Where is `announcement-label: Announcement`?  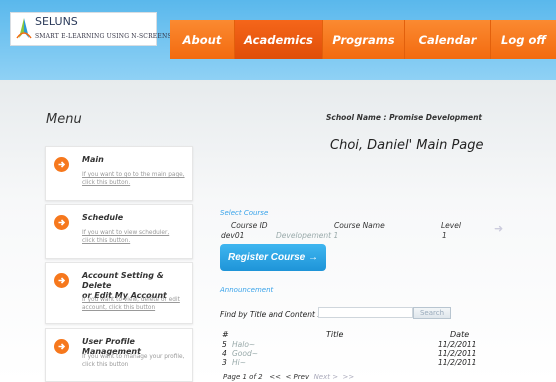 announcement-label: Announcement is located at coordinates (247, 290).